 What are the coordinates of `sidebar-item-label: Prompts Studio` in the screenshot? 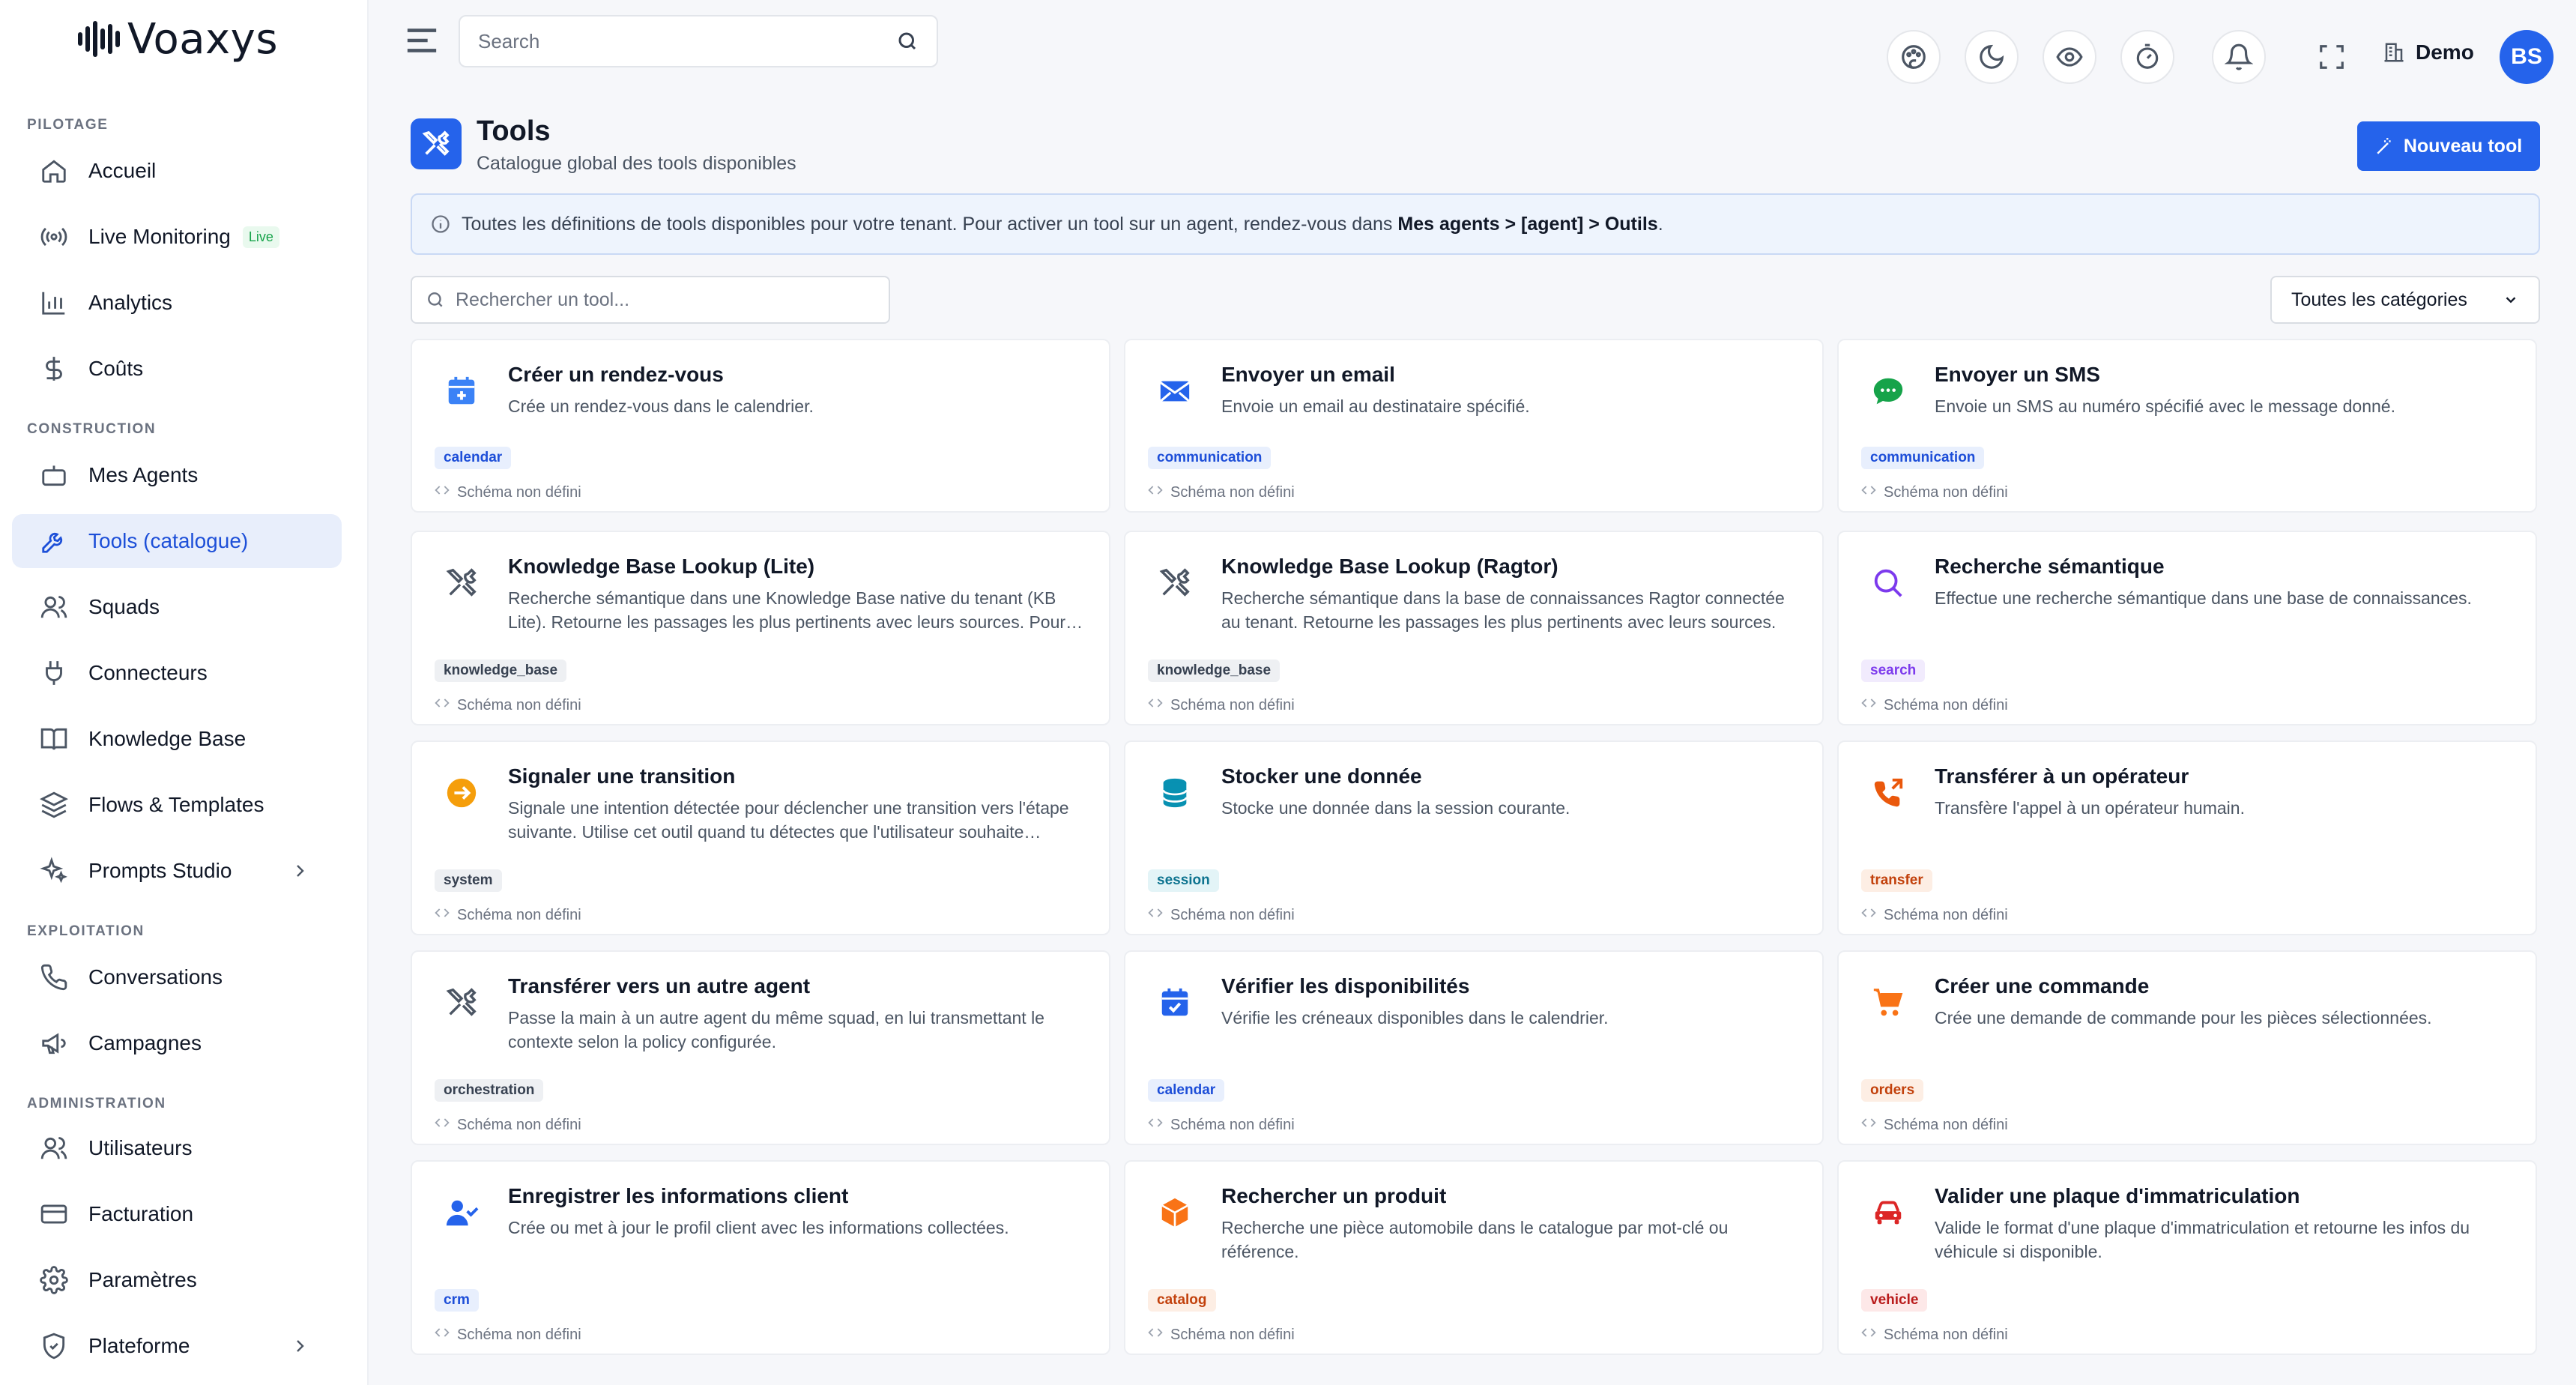 It's located at (160, 870).